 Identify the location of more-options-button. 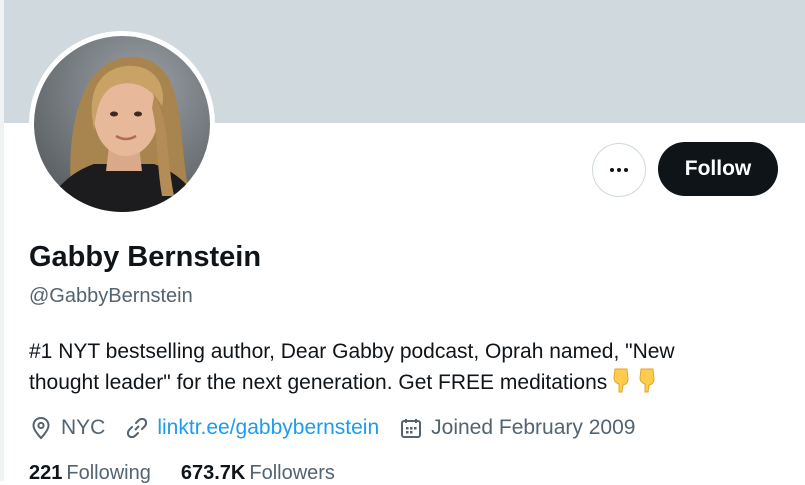
(619, 170).